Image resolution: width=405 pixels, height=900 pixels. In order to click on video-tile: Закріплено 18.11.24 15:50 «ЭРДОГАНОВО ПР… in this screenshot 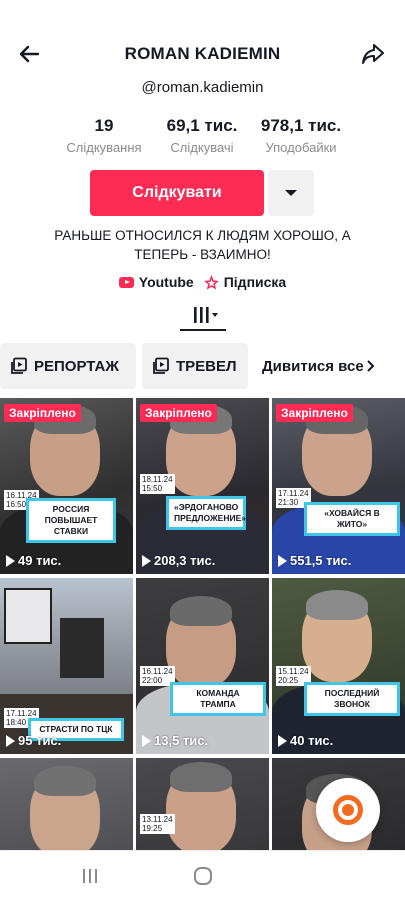, I will do `click(202, 486)`.